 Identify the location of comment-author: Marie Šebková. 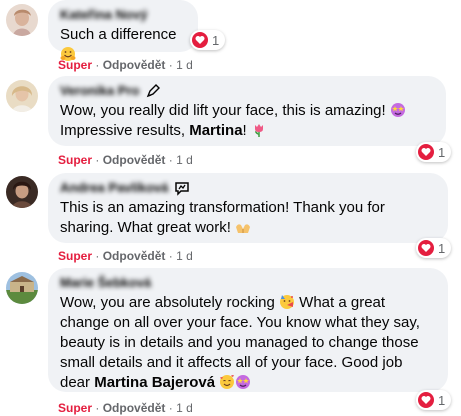
(248, 283).